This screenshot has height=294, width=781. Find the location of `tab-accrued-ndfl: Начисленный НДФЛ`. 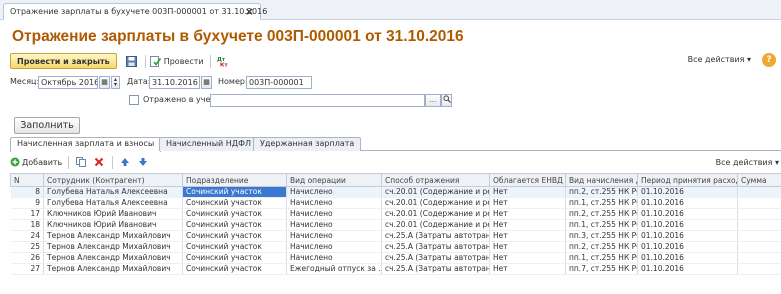

tab-accrued-ndfl: Начисленный НДФЛ is located at coordinates (208, 144).